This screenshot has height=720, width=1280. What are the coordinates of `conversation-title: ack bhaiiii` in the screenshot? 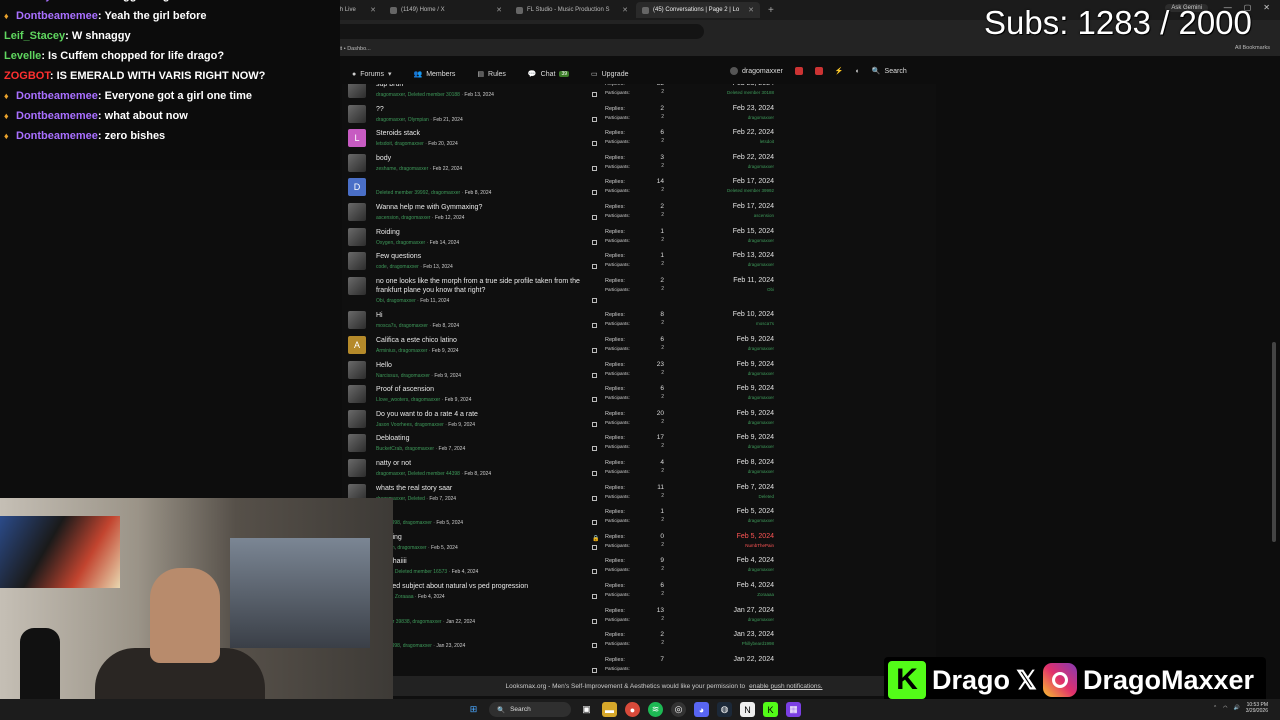 It's located at (482, 561).